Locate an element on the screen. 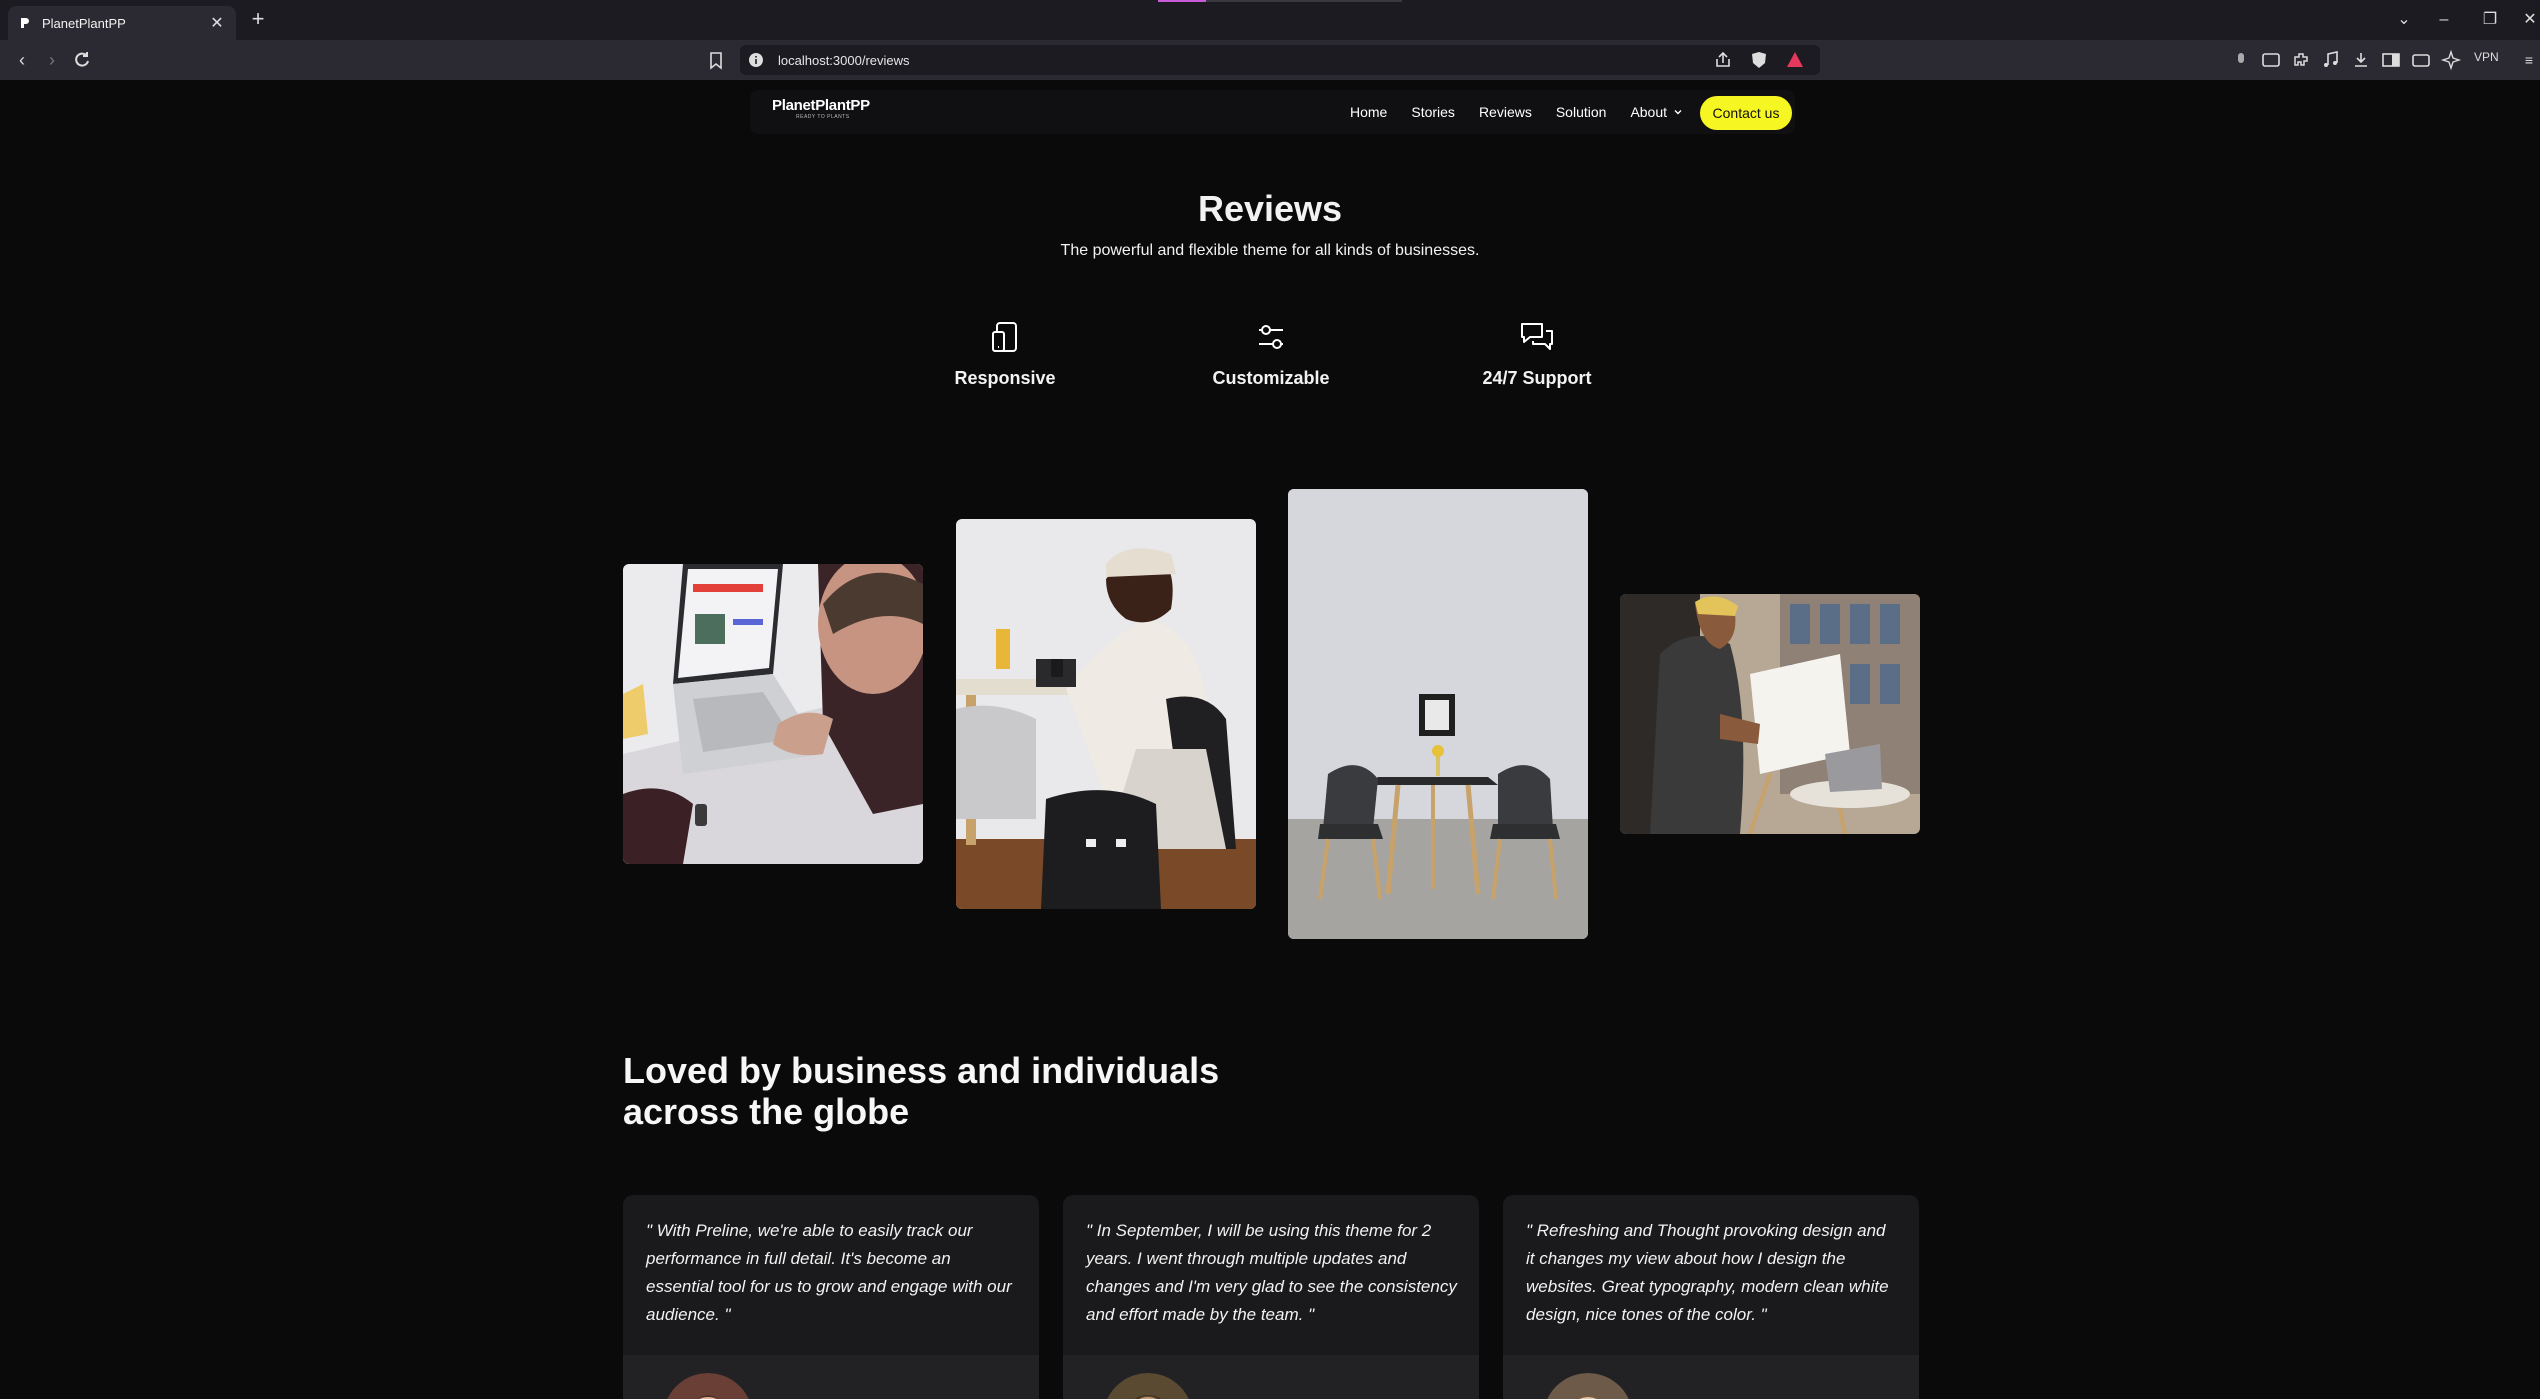 The image size is (2540, 1399). share-icon is located at coordinates (1723, 60).